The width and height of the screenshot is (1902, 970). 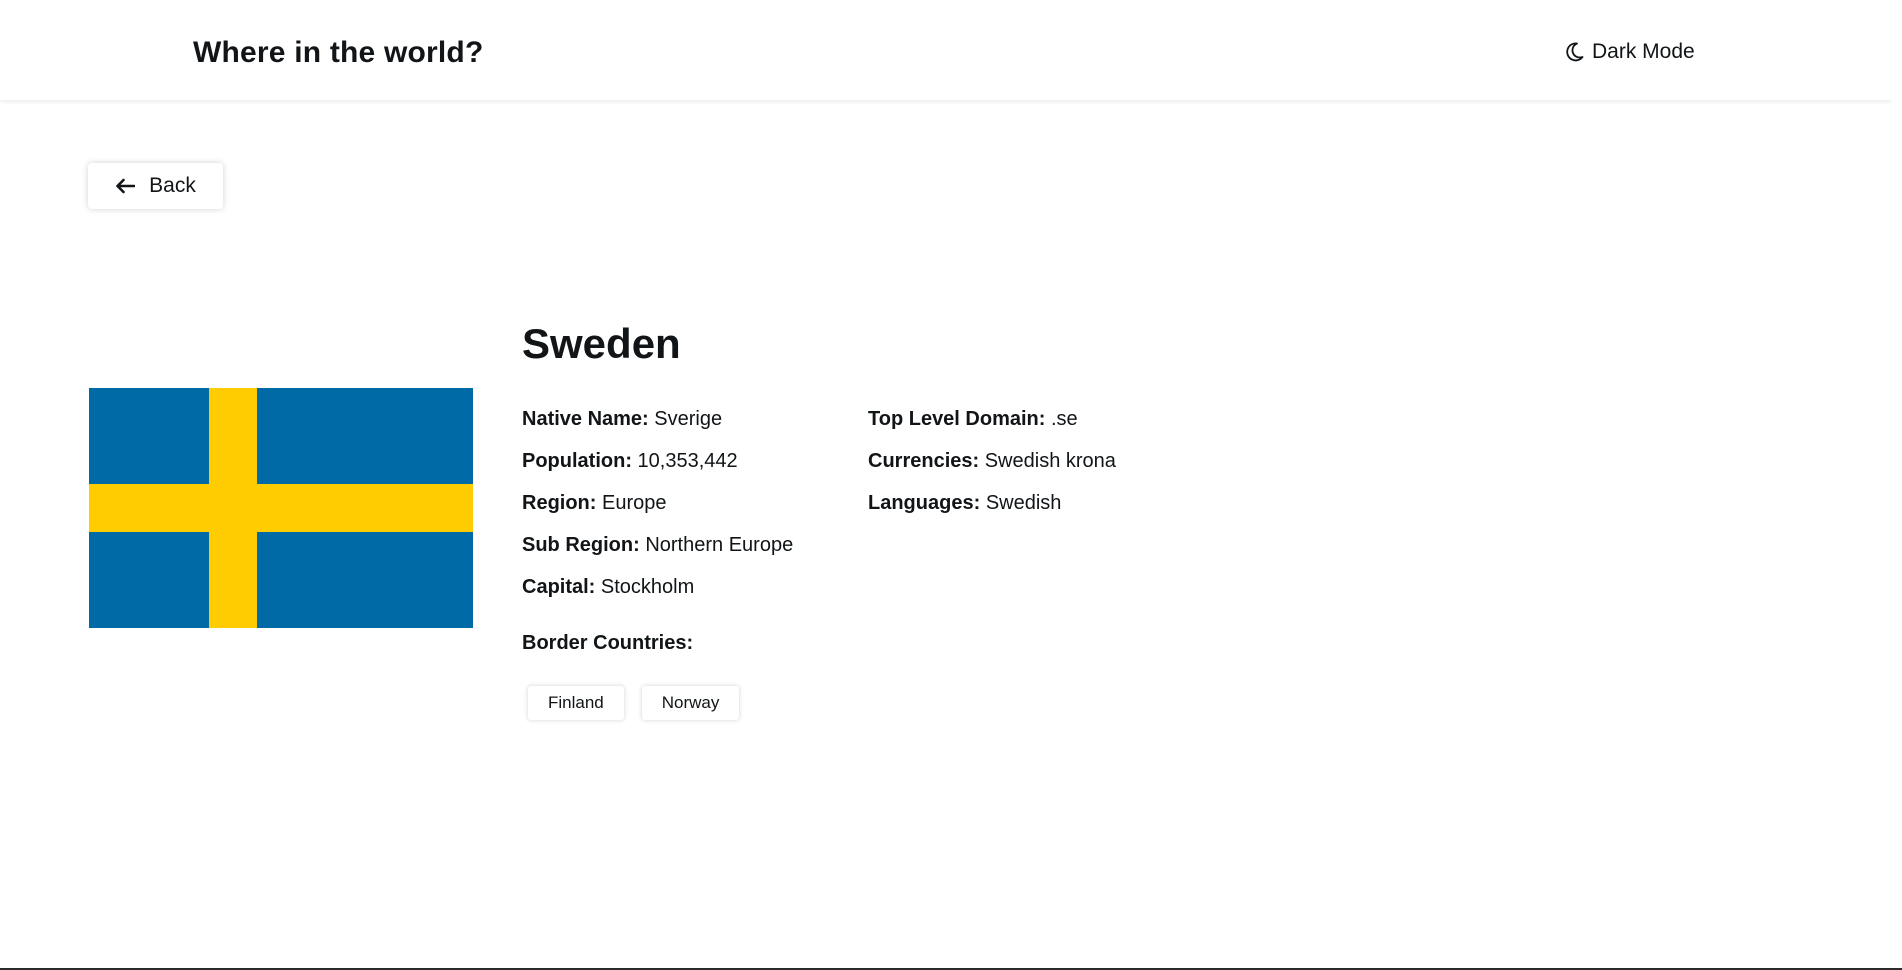 I want to click on detail-languages: Languages: Swedish, so click(x=965, y=503).